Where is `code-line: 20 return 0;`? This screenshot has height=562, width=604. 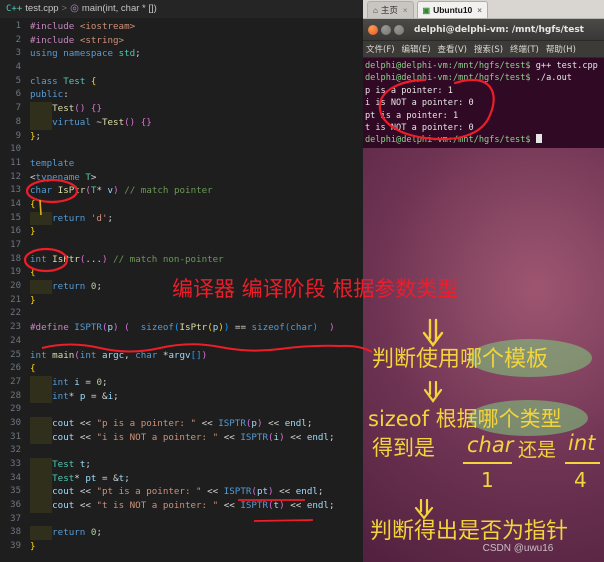 code-line: 20 return 0; is located at coordinates (181, 287).